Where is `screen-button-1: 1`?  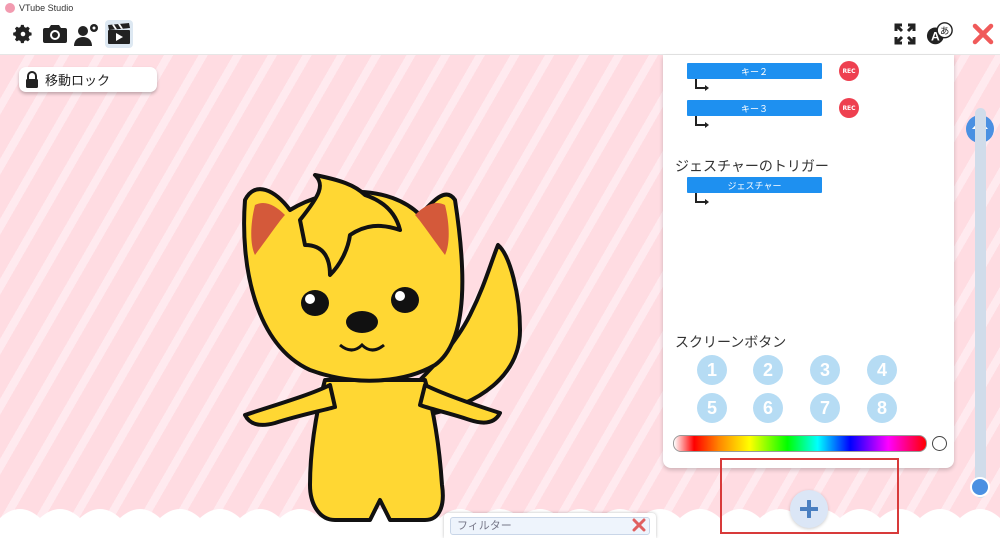 screen-button-1: 1 is located at coordinates (712, 370).